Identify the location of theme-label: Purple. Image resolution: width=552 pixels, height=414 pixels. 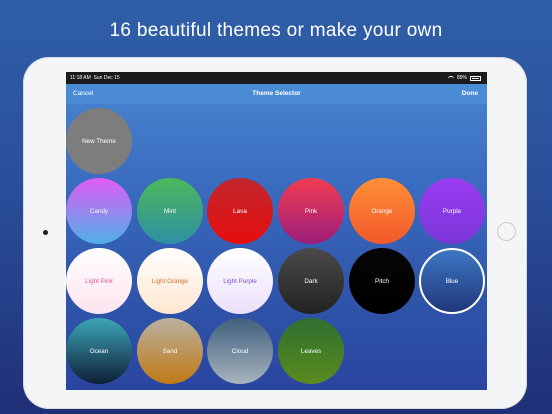
(452, 211).